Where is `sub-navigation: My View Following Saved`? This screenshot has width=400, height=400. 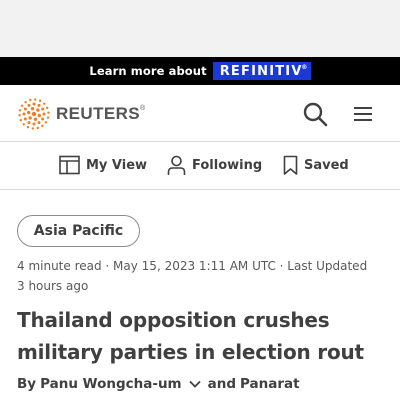 sub-navigation: My View Following Saved is located at coordinates (200, 166).